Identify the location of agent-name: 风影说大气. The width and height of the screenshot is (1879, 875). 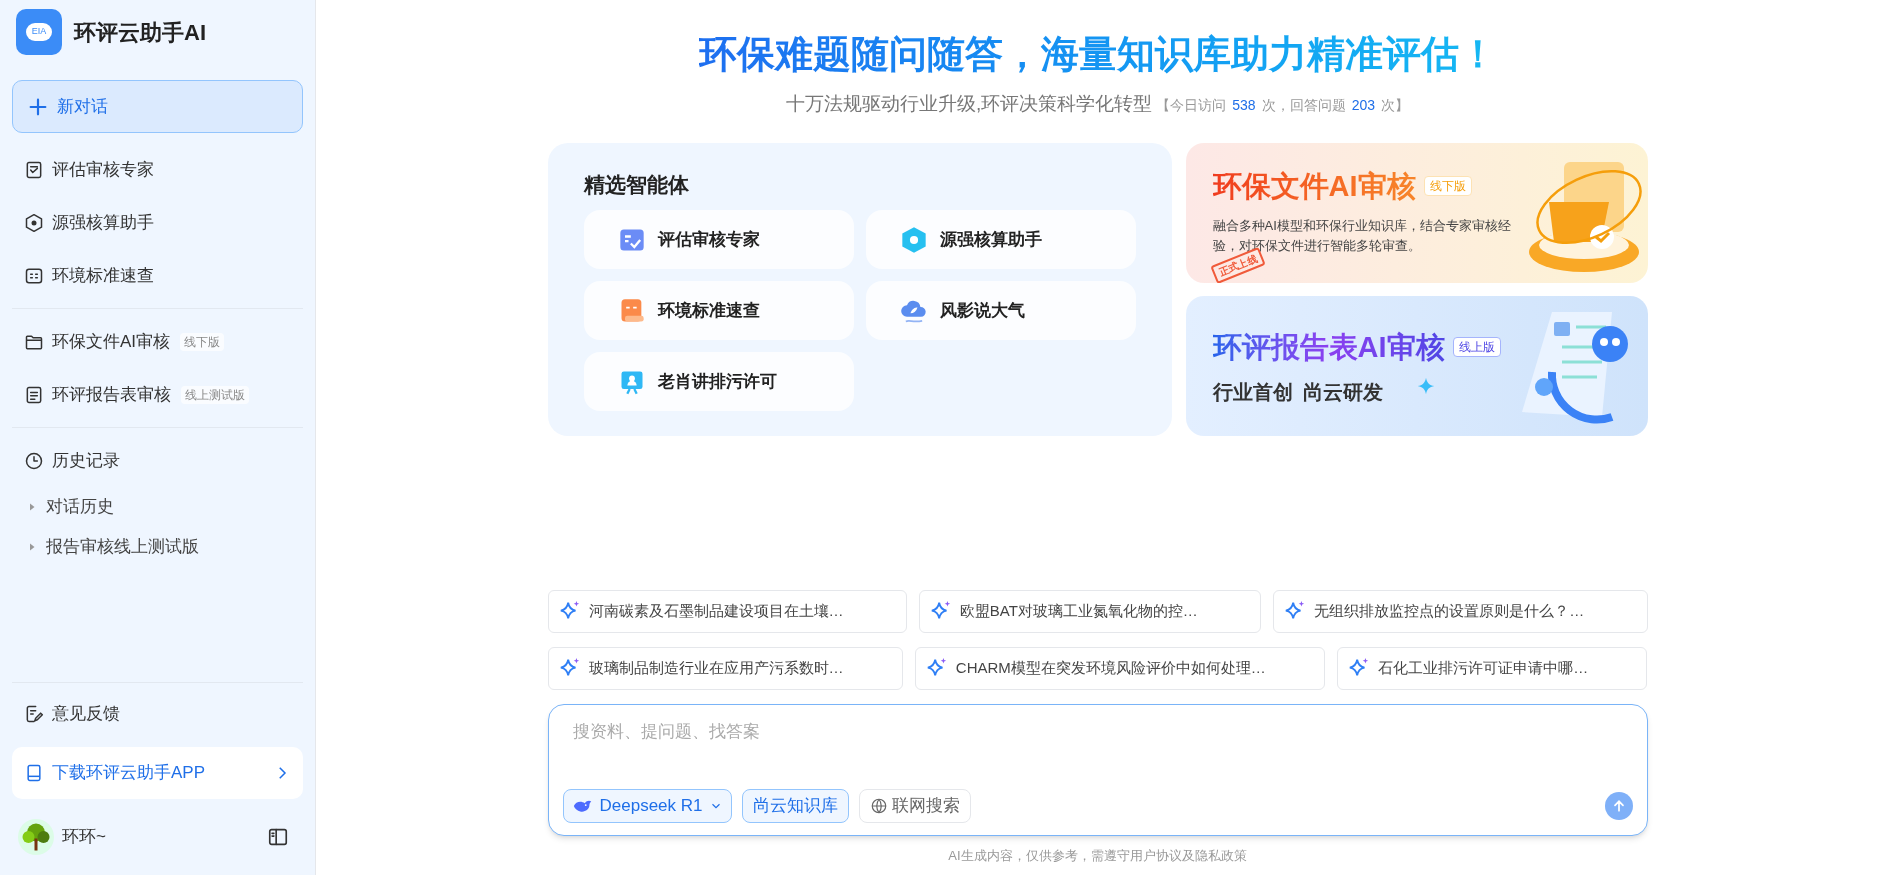
(982, 310).